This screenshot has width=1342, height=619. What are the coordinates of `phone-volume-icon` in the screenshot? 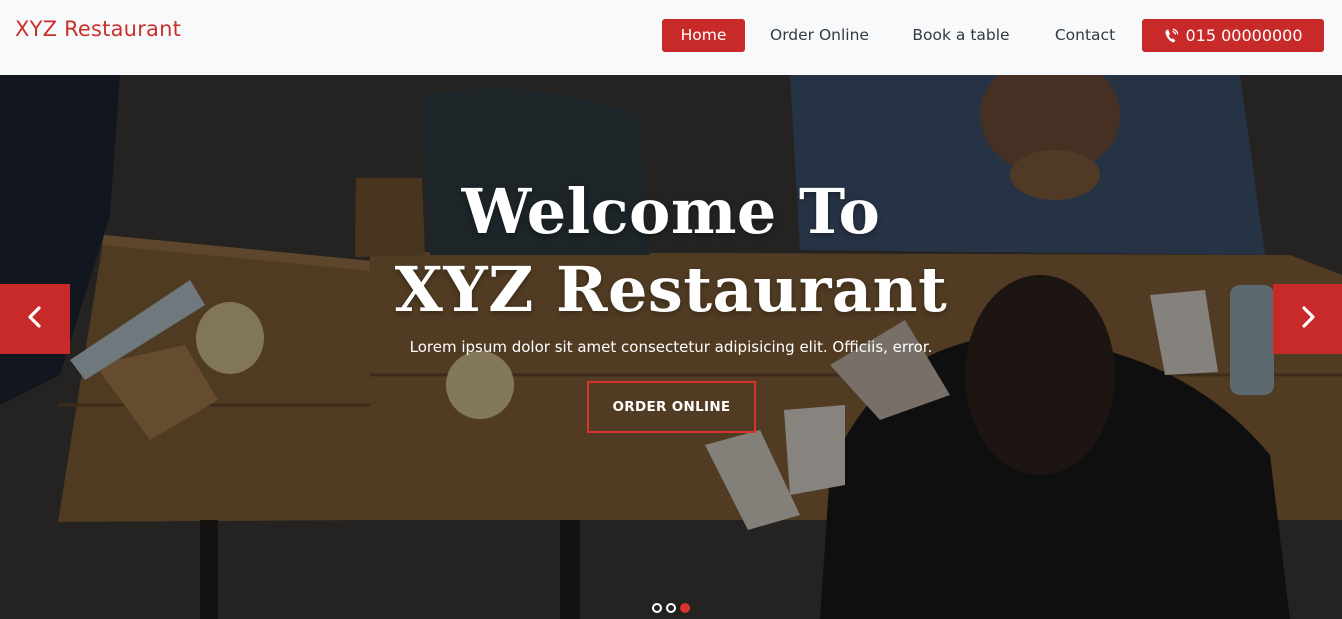 It's located at (1171, 36).